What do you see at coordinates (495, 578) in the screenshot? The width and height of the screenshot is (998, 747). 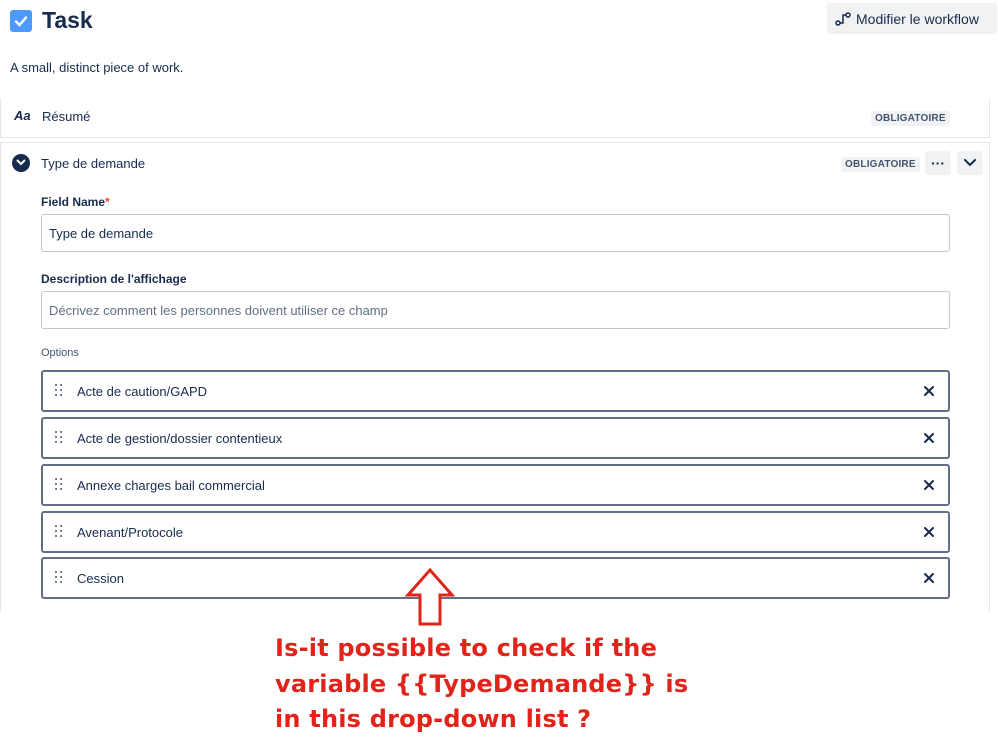 I see `option-item: Cession` at bounding box center [495, 578].